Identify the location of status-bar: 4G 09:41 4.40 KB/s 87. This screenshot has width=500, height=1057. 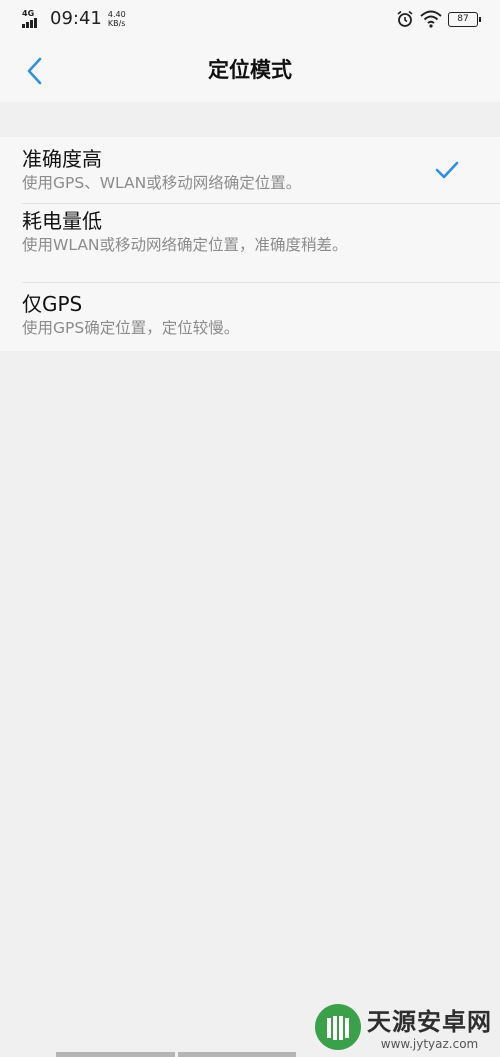
(250, 19).